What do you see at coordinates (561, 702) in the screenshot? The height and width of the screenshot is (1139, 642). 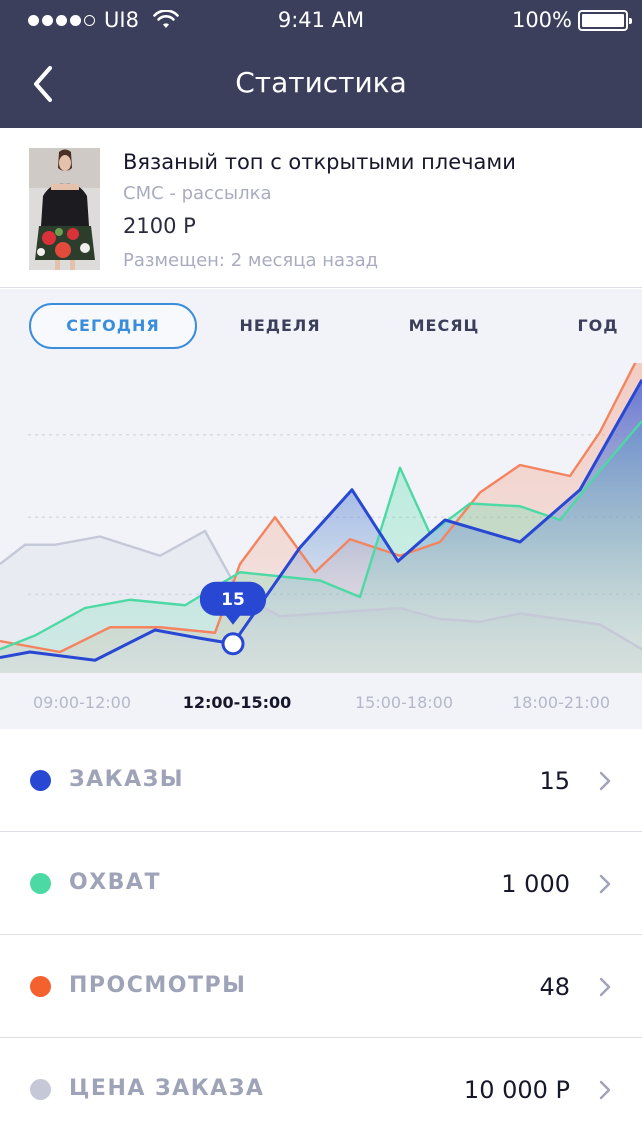 I see `x-tick-label: 18:00-21:00` at bounding box center [561, 702].